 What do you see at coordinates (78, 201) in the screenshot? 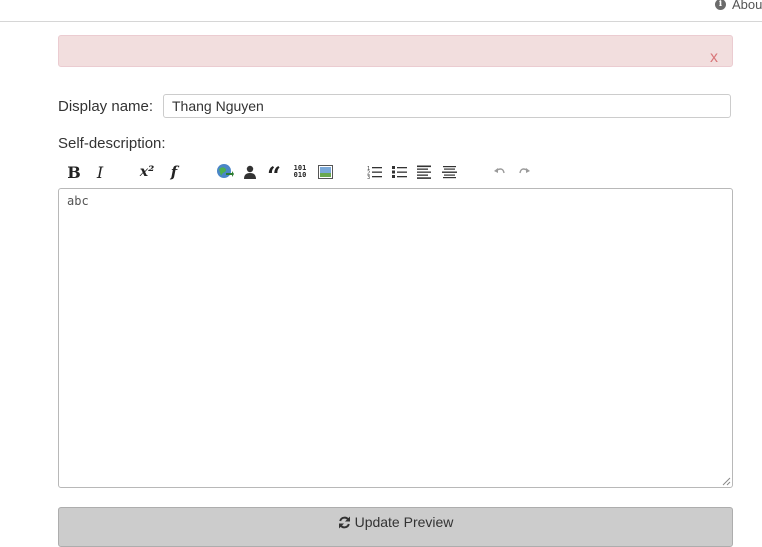
I see `self-description-text: abc` at bounding box center [78, 201].